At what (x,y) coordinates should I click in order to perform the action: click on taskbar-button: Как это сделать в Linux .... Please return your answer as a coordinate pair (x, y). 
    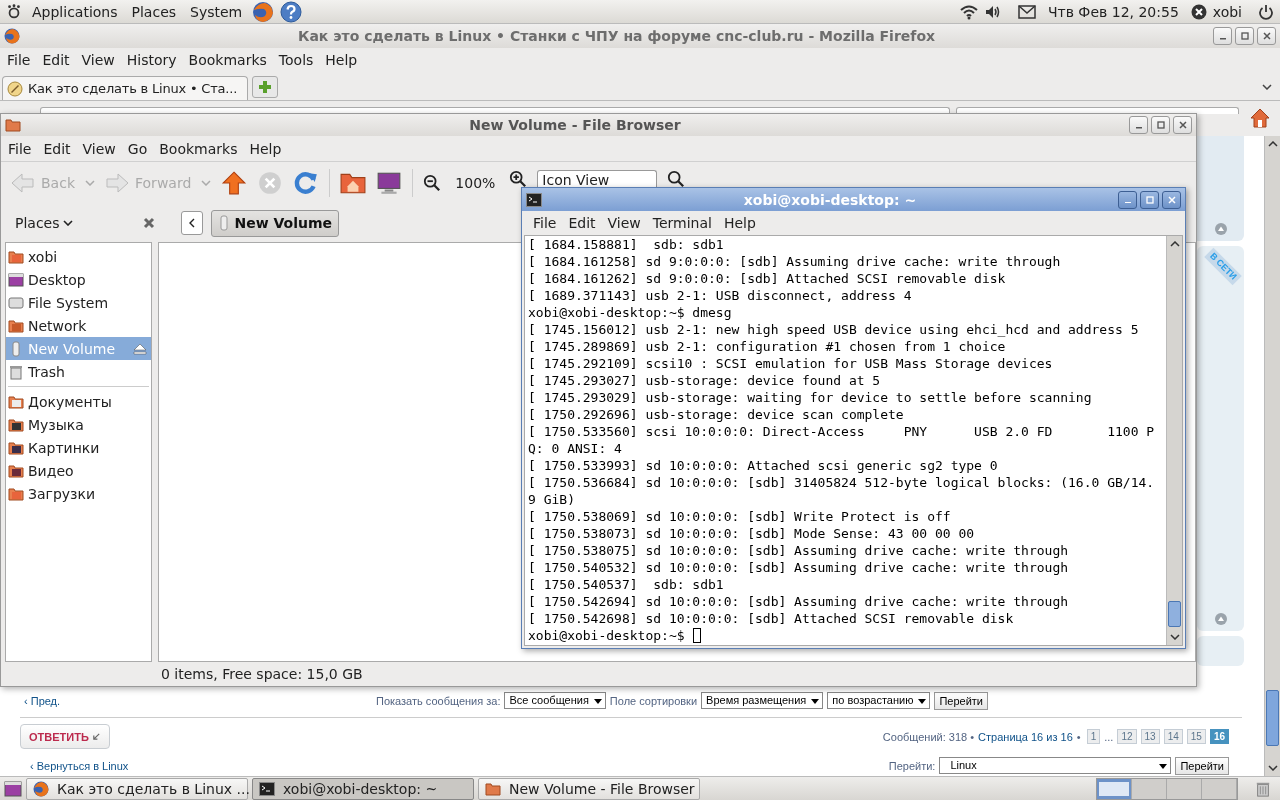
    Looking at the image, I should click on (137, 788).